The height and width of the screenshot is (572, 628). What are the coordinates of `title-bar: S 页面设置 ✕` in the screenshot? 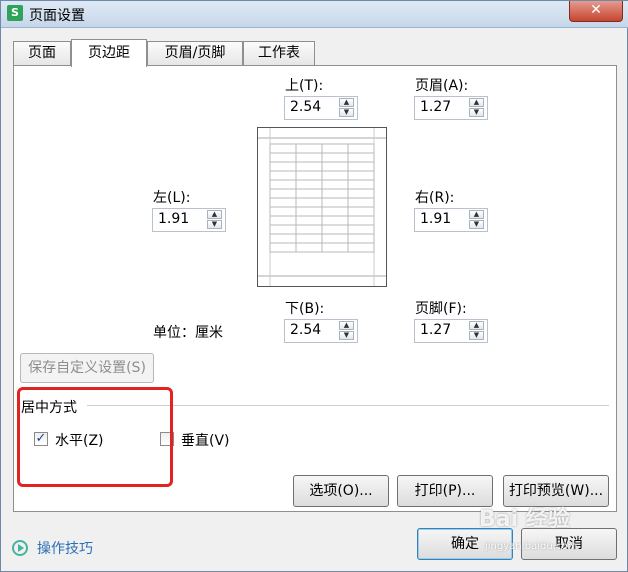 It's located at (314, 14).